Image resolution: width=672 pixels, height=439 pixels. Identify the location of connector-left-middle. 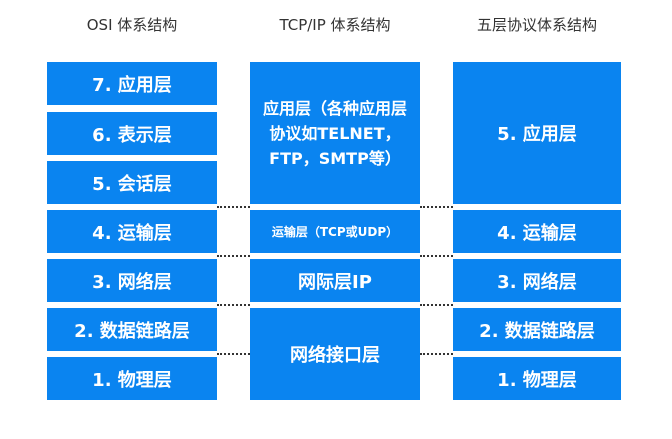
(233, 256).